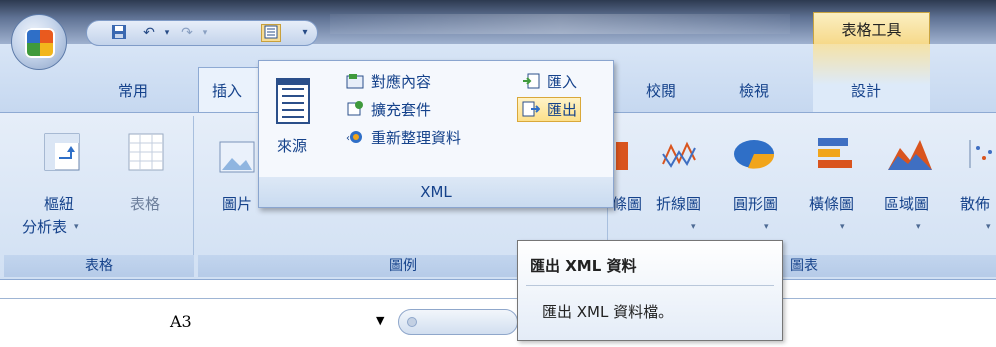 The image size is (996, 347). Describe the element at coordinates (866, 90) in the screenshot. I see `tab-design: 設計` at that location.